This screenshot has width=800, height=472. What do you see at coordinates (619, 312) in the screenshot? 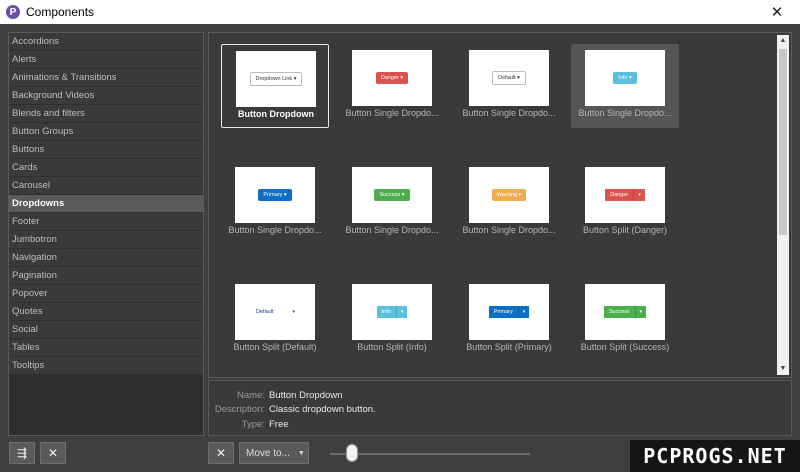
I see `preview-split-label: Success` at bounding box center [619, 312].